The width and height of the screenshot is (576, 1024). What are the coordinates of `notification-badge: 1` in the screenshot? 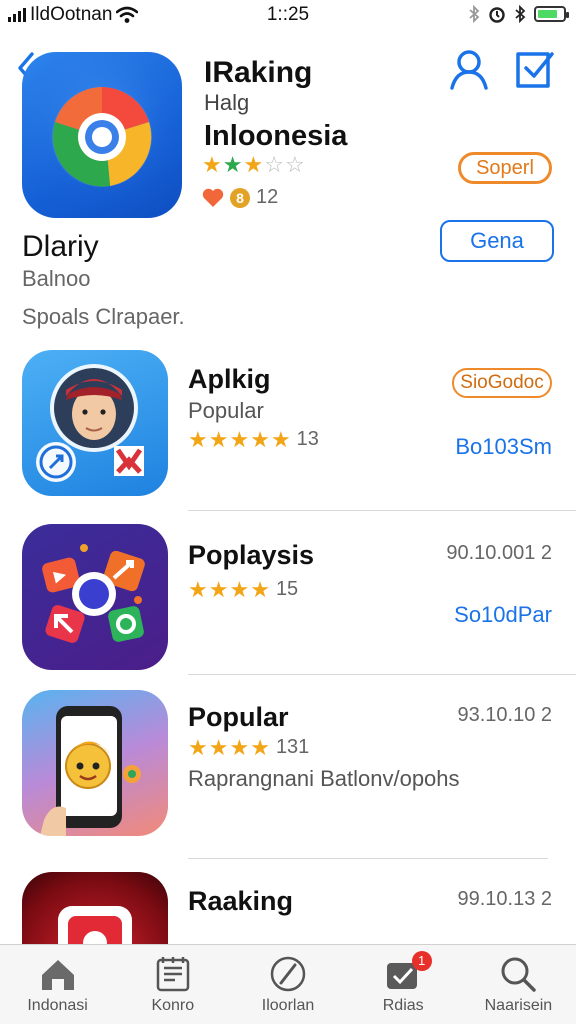 It's located at (421, 961).